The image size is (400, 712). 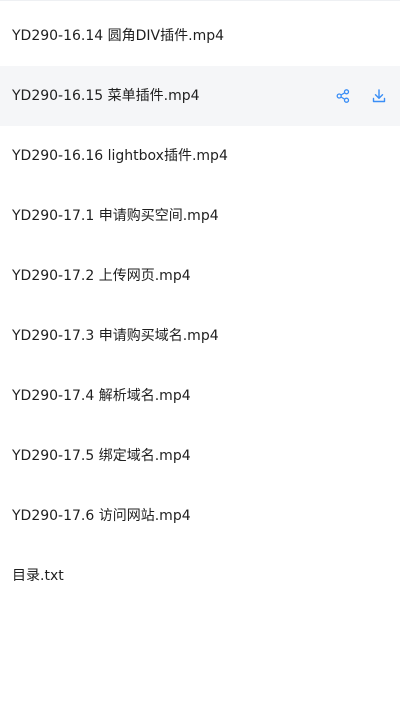 I want to click on file-row-selected: YD290-16.15 菜单插件.mp4, so click(x=200, y=96).